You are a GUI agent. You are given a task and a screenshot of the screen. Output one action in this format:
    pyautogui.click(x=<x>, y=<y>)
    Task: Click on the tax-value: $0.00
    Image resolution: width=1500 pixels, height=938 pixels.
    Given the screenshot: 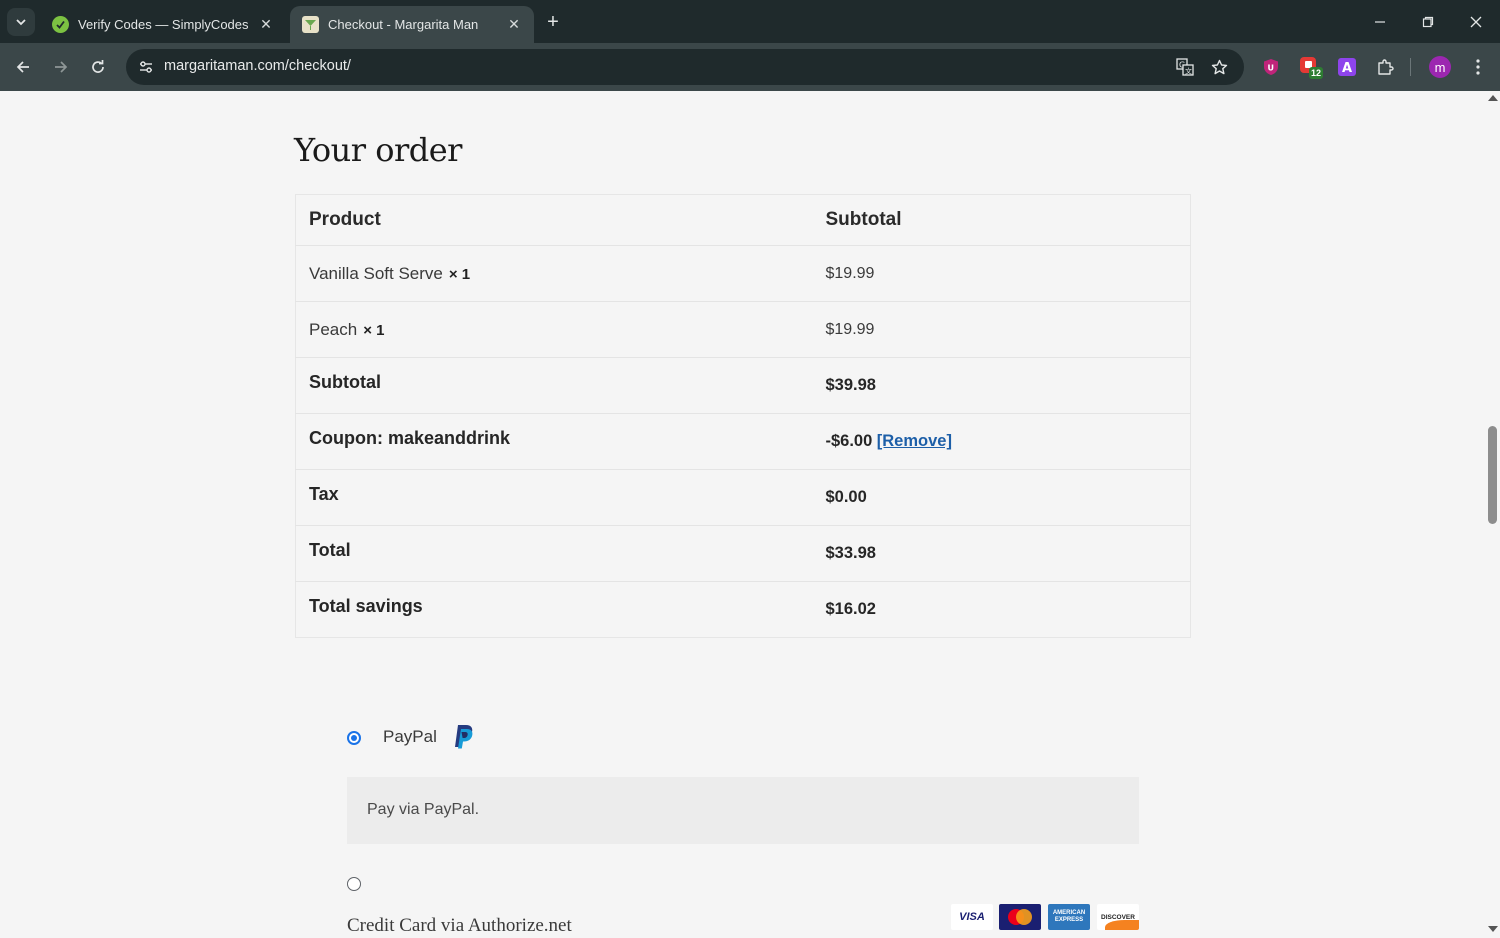 What is the action you would take?
    pyautogui.click(x=846, y=497)
    